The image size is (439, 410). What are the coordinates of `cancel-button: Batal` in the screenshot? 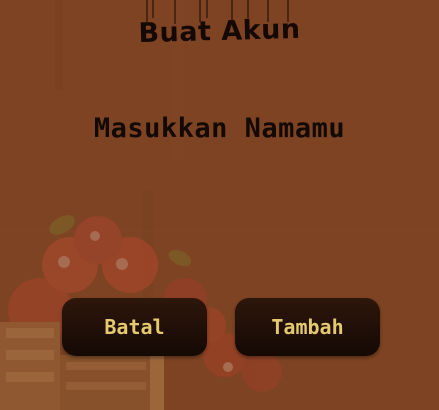 It's located at (134, 327).